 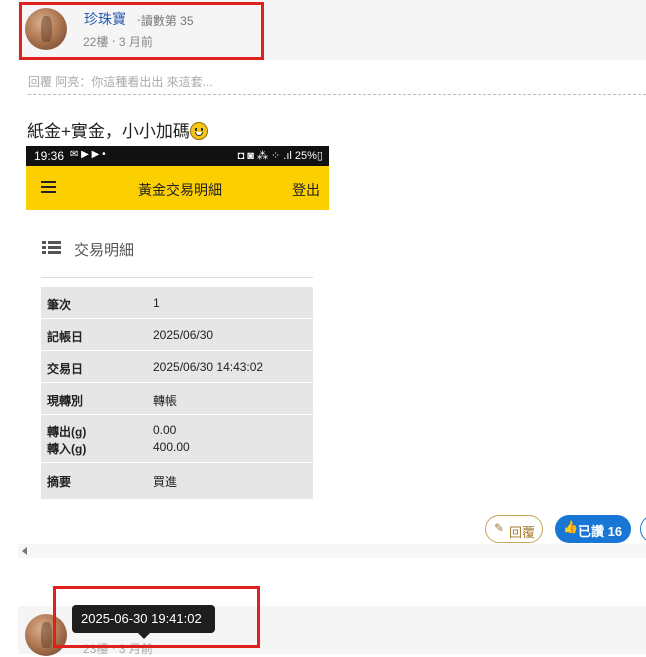 What do you see at coordinates (522, 532) in the screenshot?
I see `reply-label: 回覆` at bounding box center [522, 532].